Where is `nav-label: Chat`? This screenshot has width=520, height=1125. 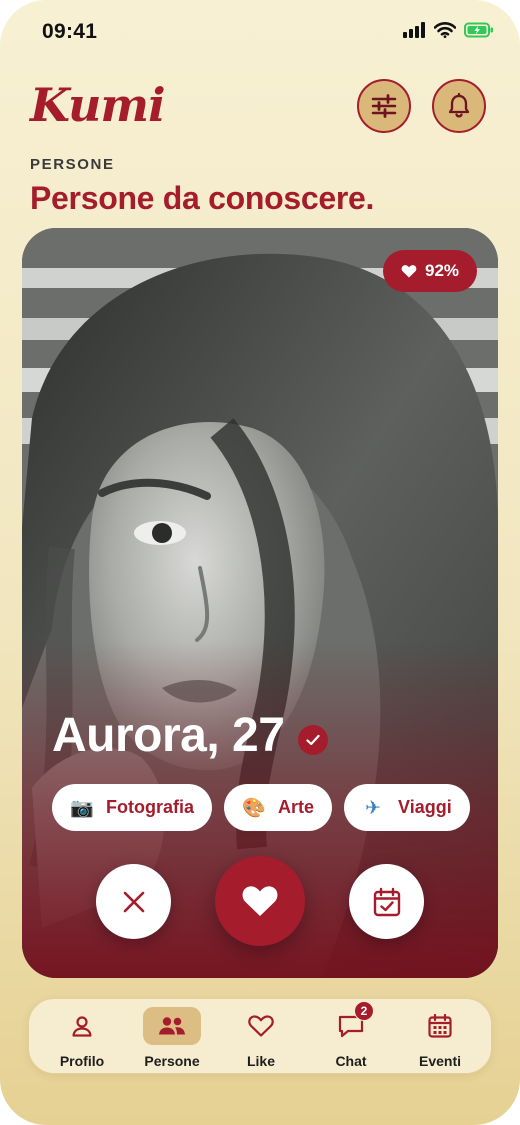 nav-label: Chat is located at coordinates (351, 1061).